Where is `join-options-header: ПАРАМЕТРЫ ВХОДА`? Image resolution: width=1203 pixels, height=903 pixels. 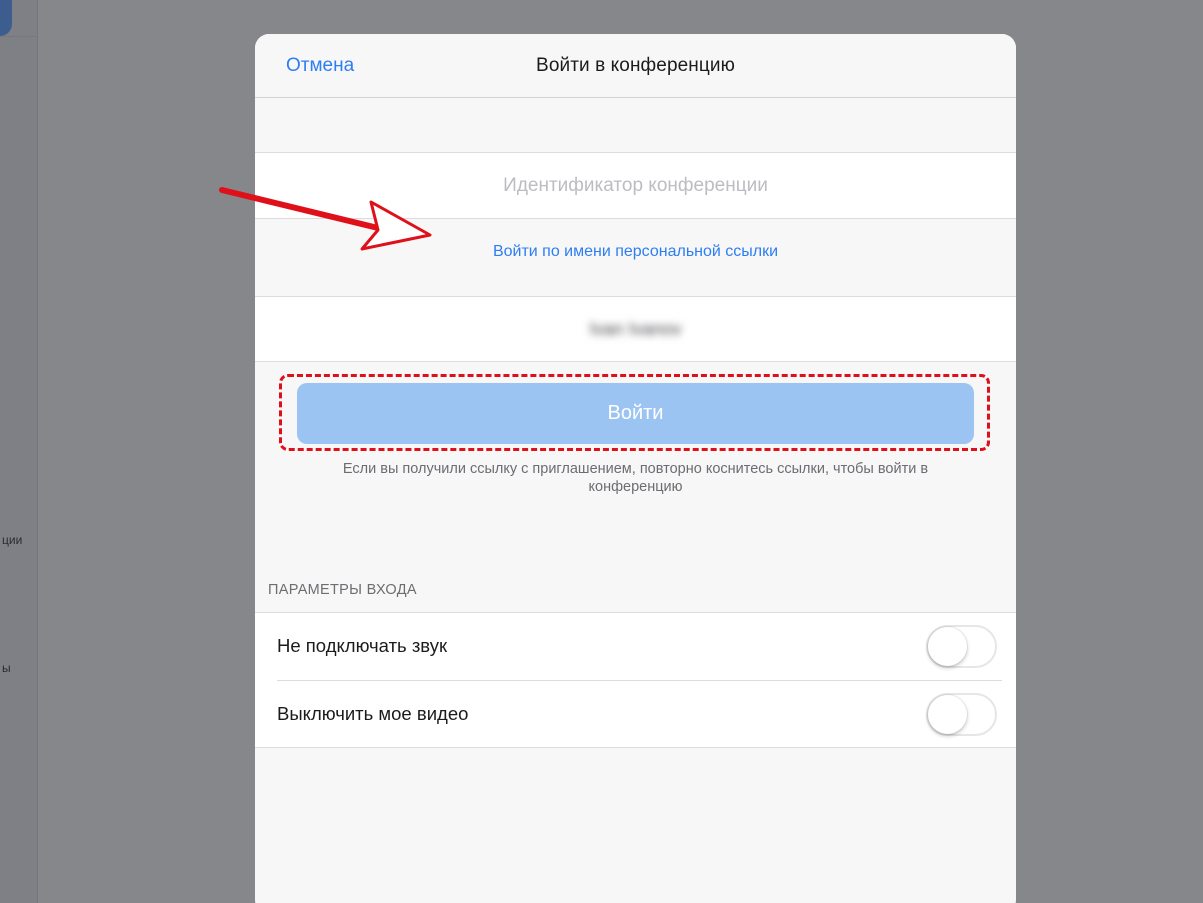 join-options-header: ПАРАМЕТРЫ ВХОДА is located at coordinates (342, 590).